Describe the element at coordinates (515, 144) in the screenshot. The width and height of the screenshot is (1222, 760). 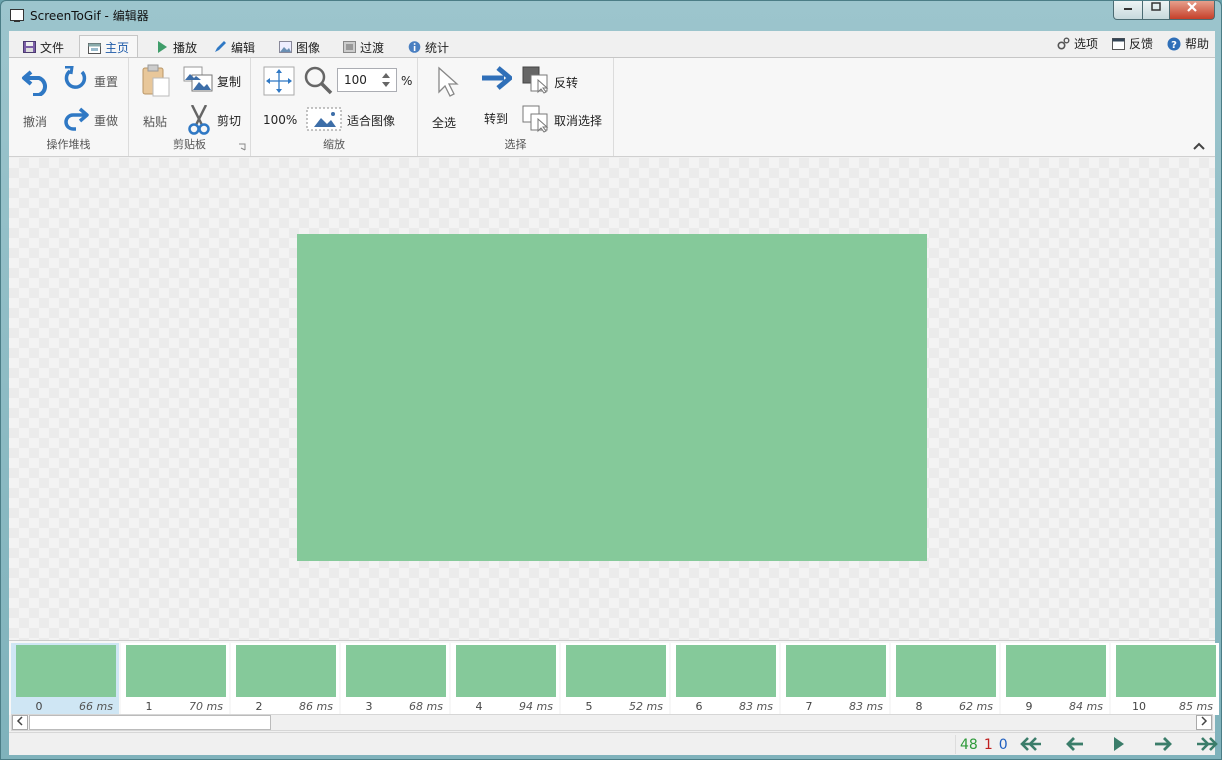
I see `group-caption: 选择` at that location.